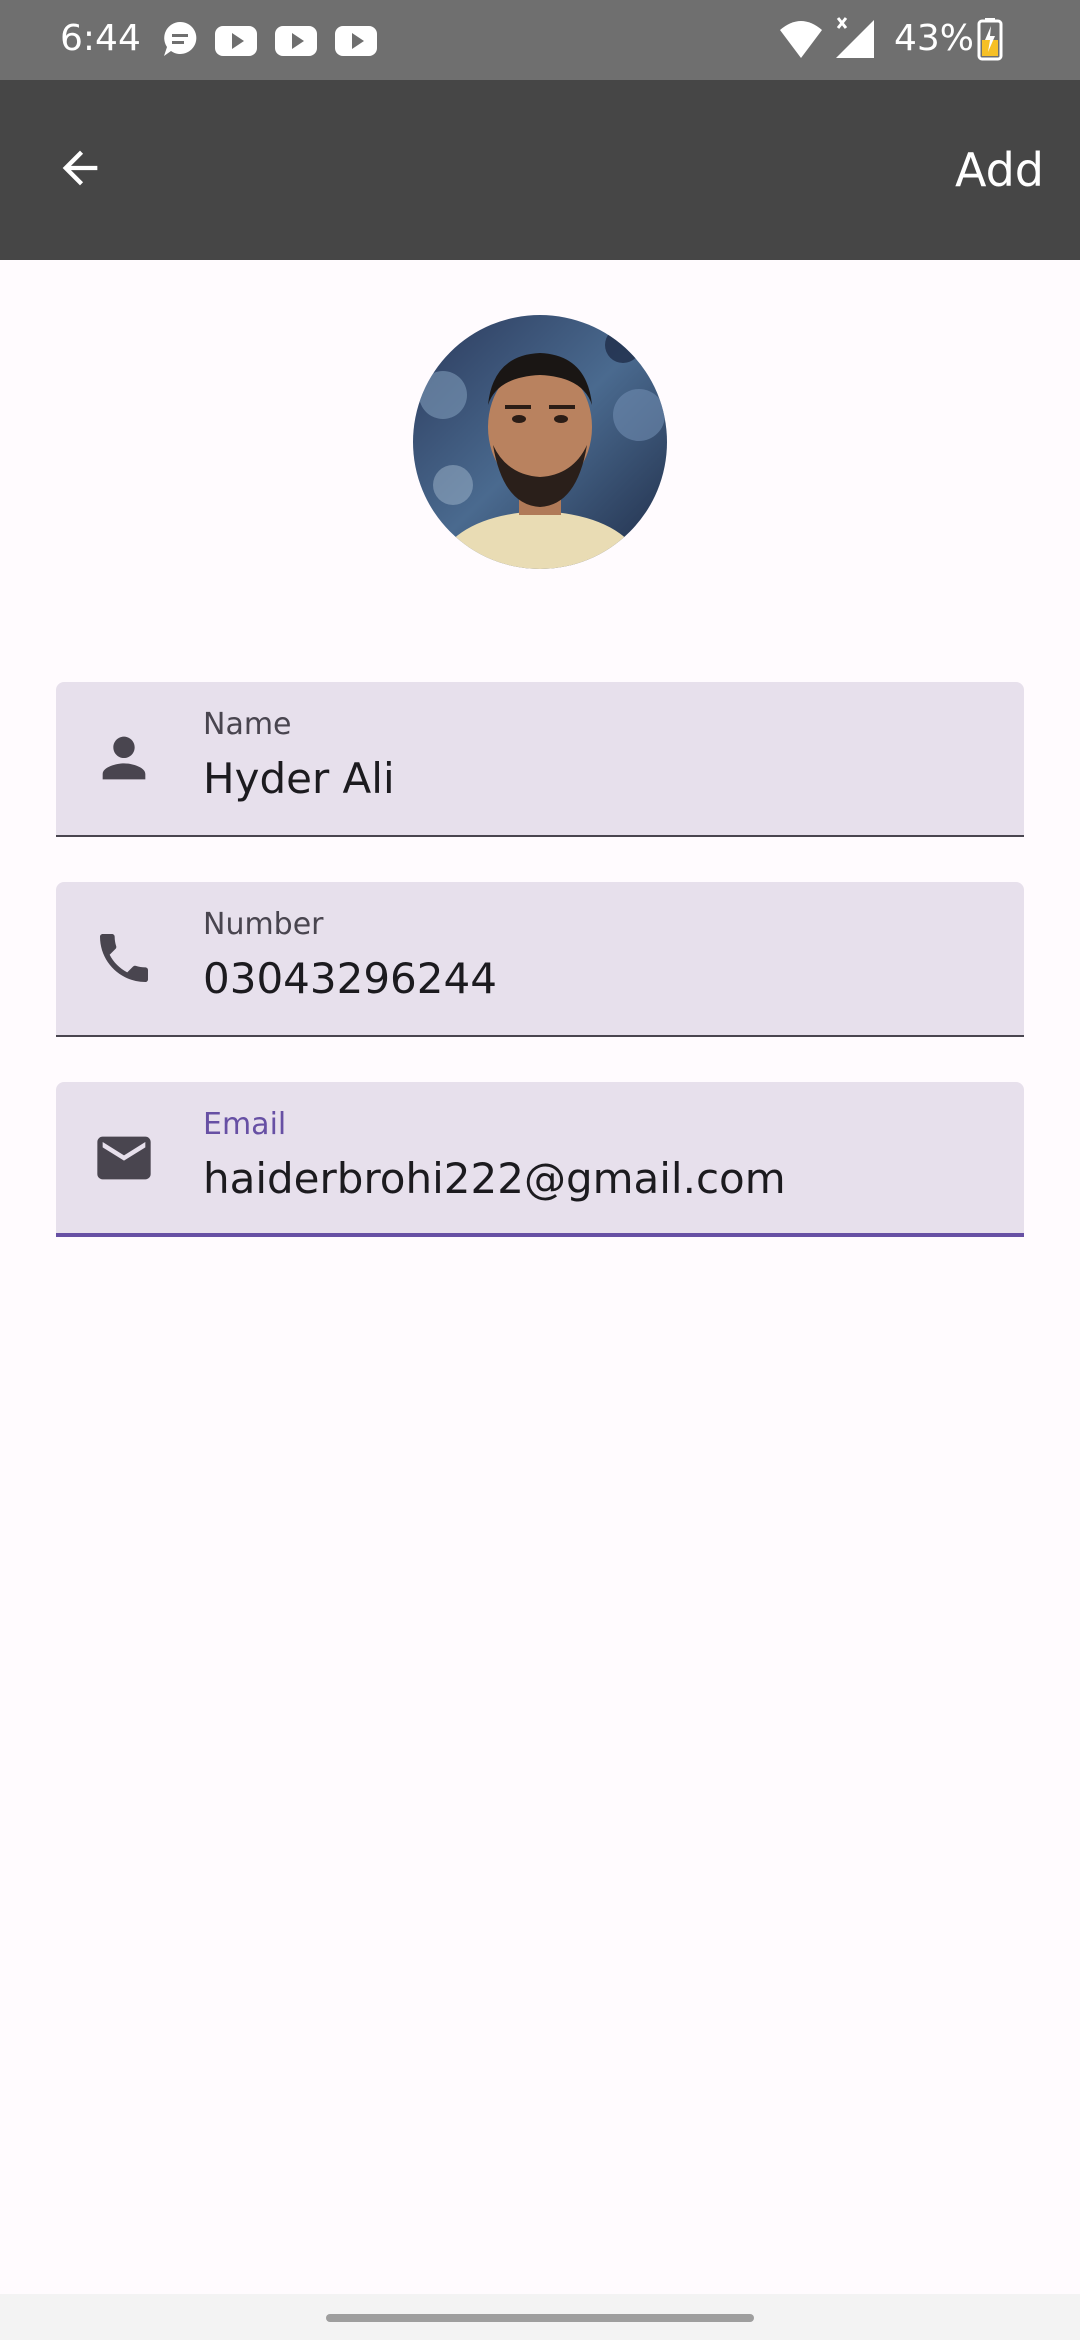 The image size is (1080, 2340). Describe the element at coordinates (263, 924) in the screenshot. I see `number-label: Number` at that location.